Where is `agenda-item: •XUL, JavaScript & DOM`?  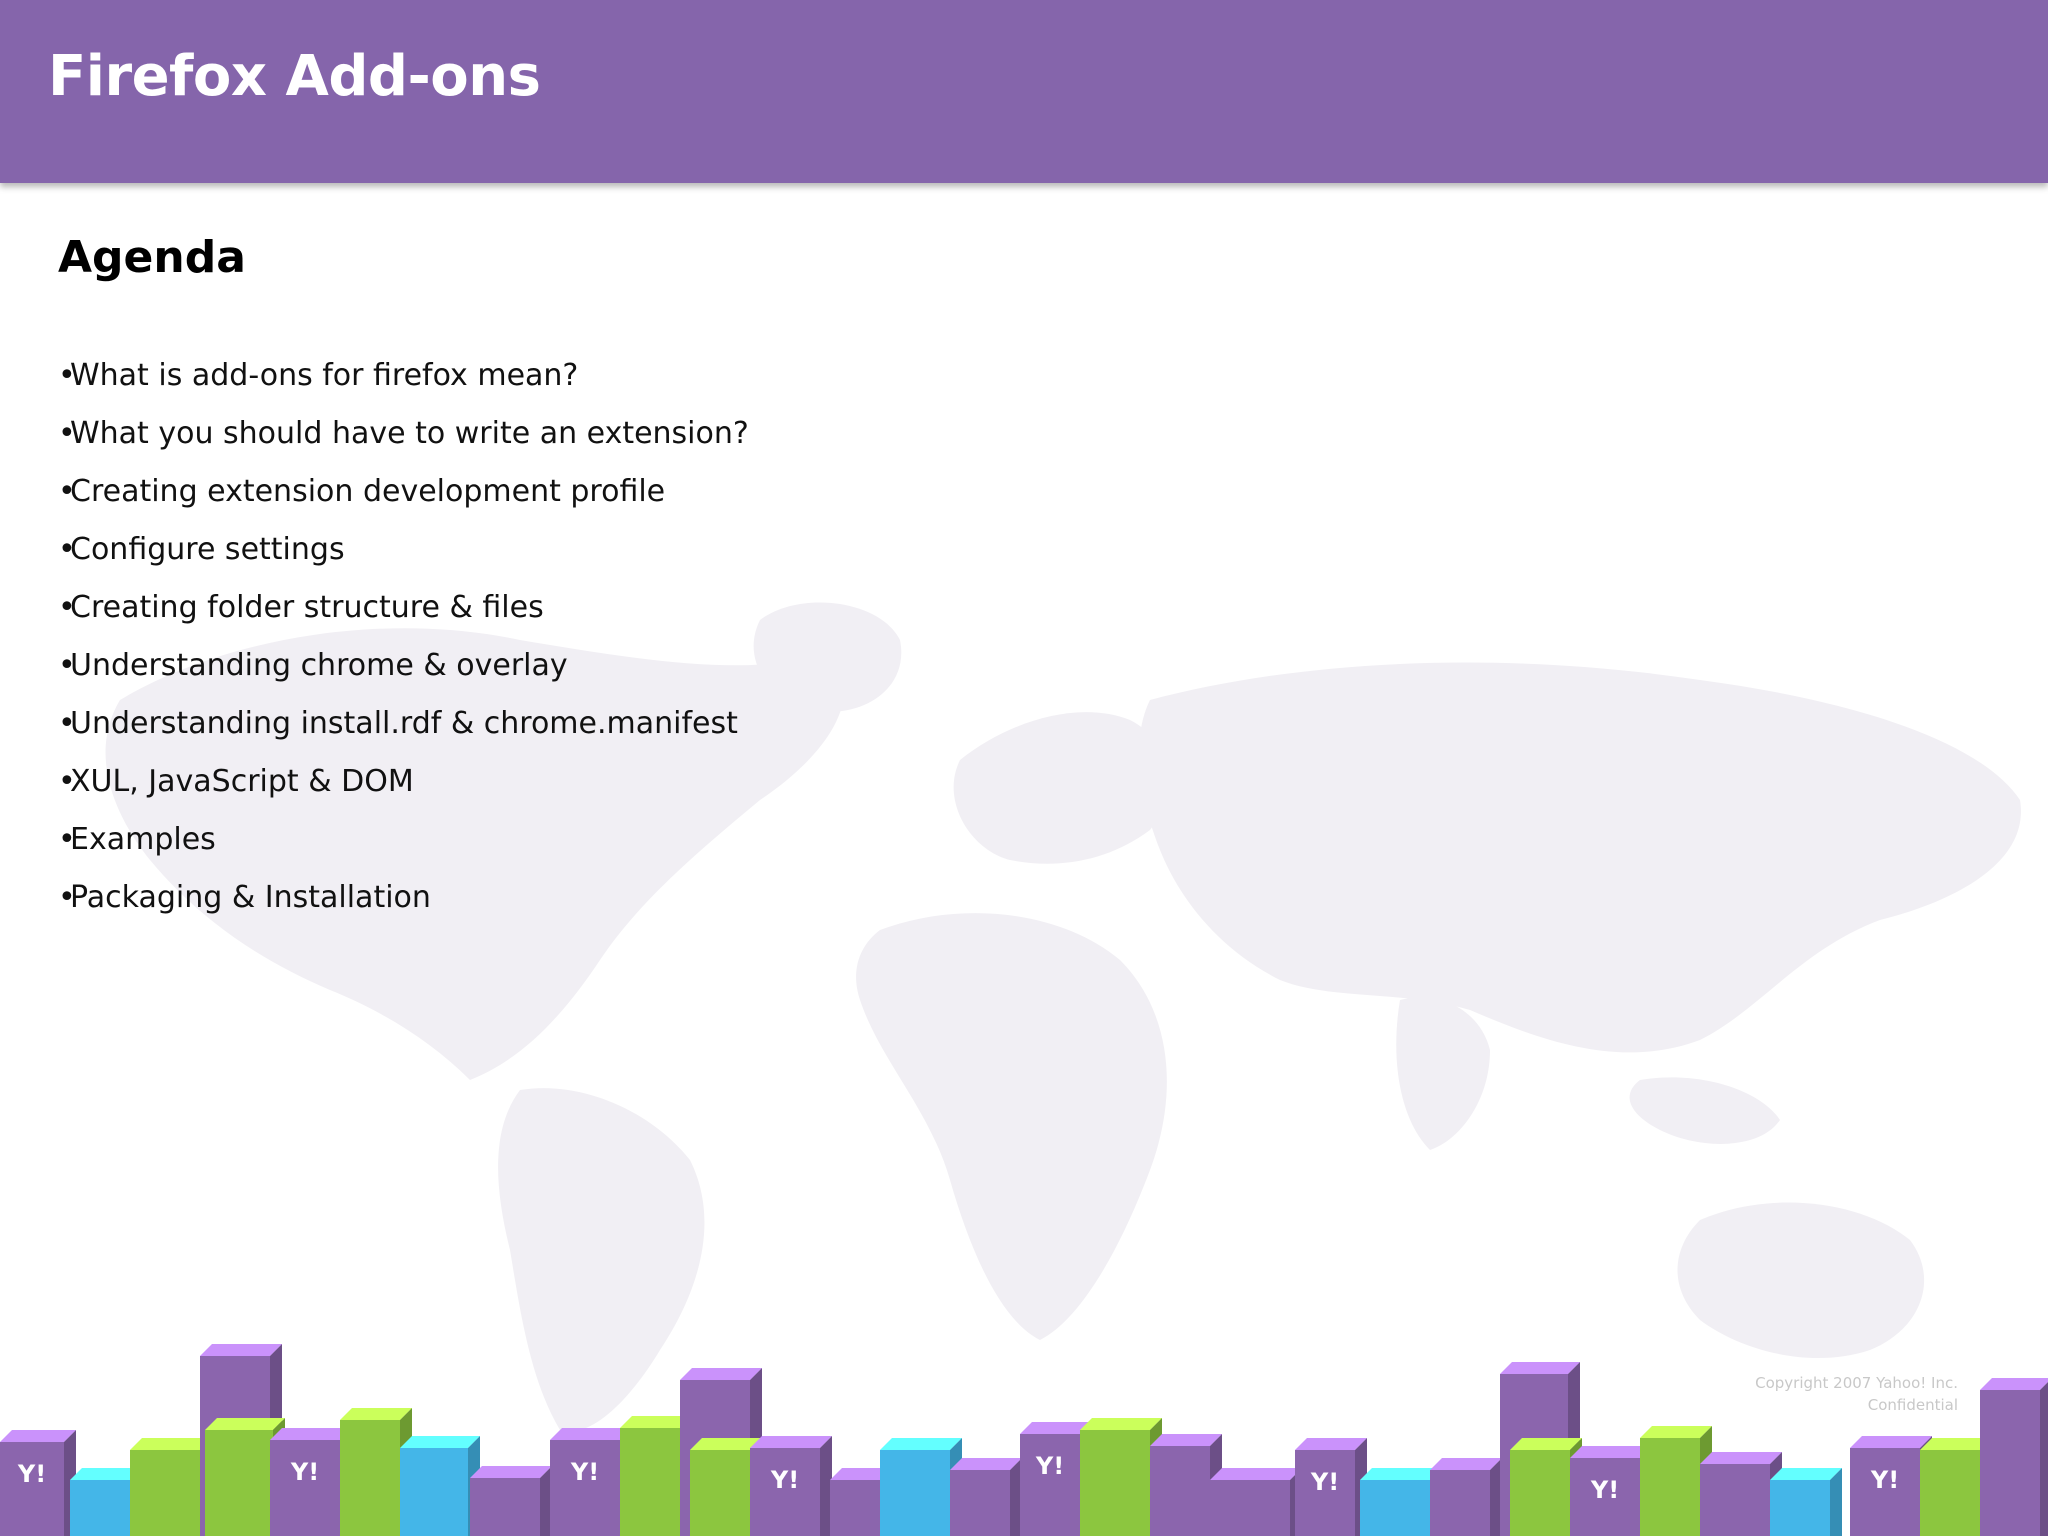
agenda-item: •XUL, JavaScript & DOM is located at coordinates (403, 789).